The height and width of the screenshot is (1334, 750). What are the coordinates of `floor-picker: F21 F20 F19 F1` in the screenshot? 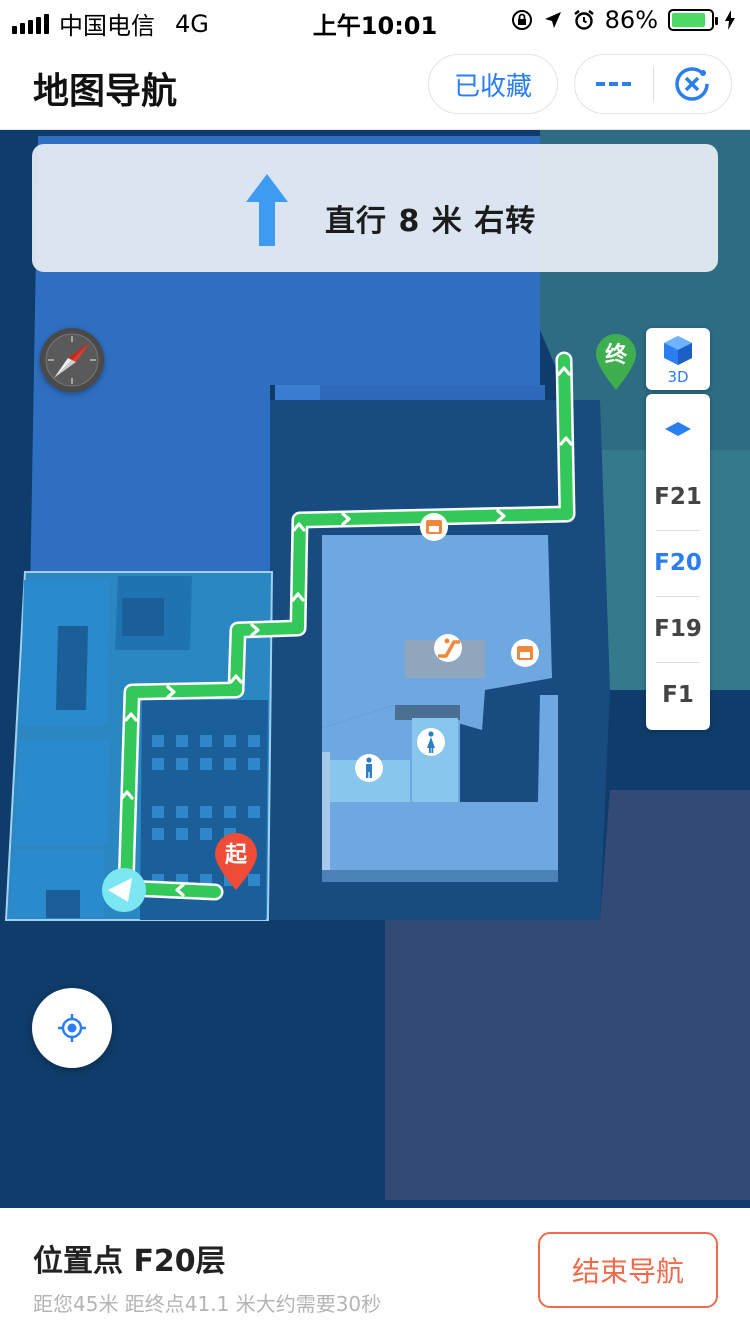 It's located at (678, 562).